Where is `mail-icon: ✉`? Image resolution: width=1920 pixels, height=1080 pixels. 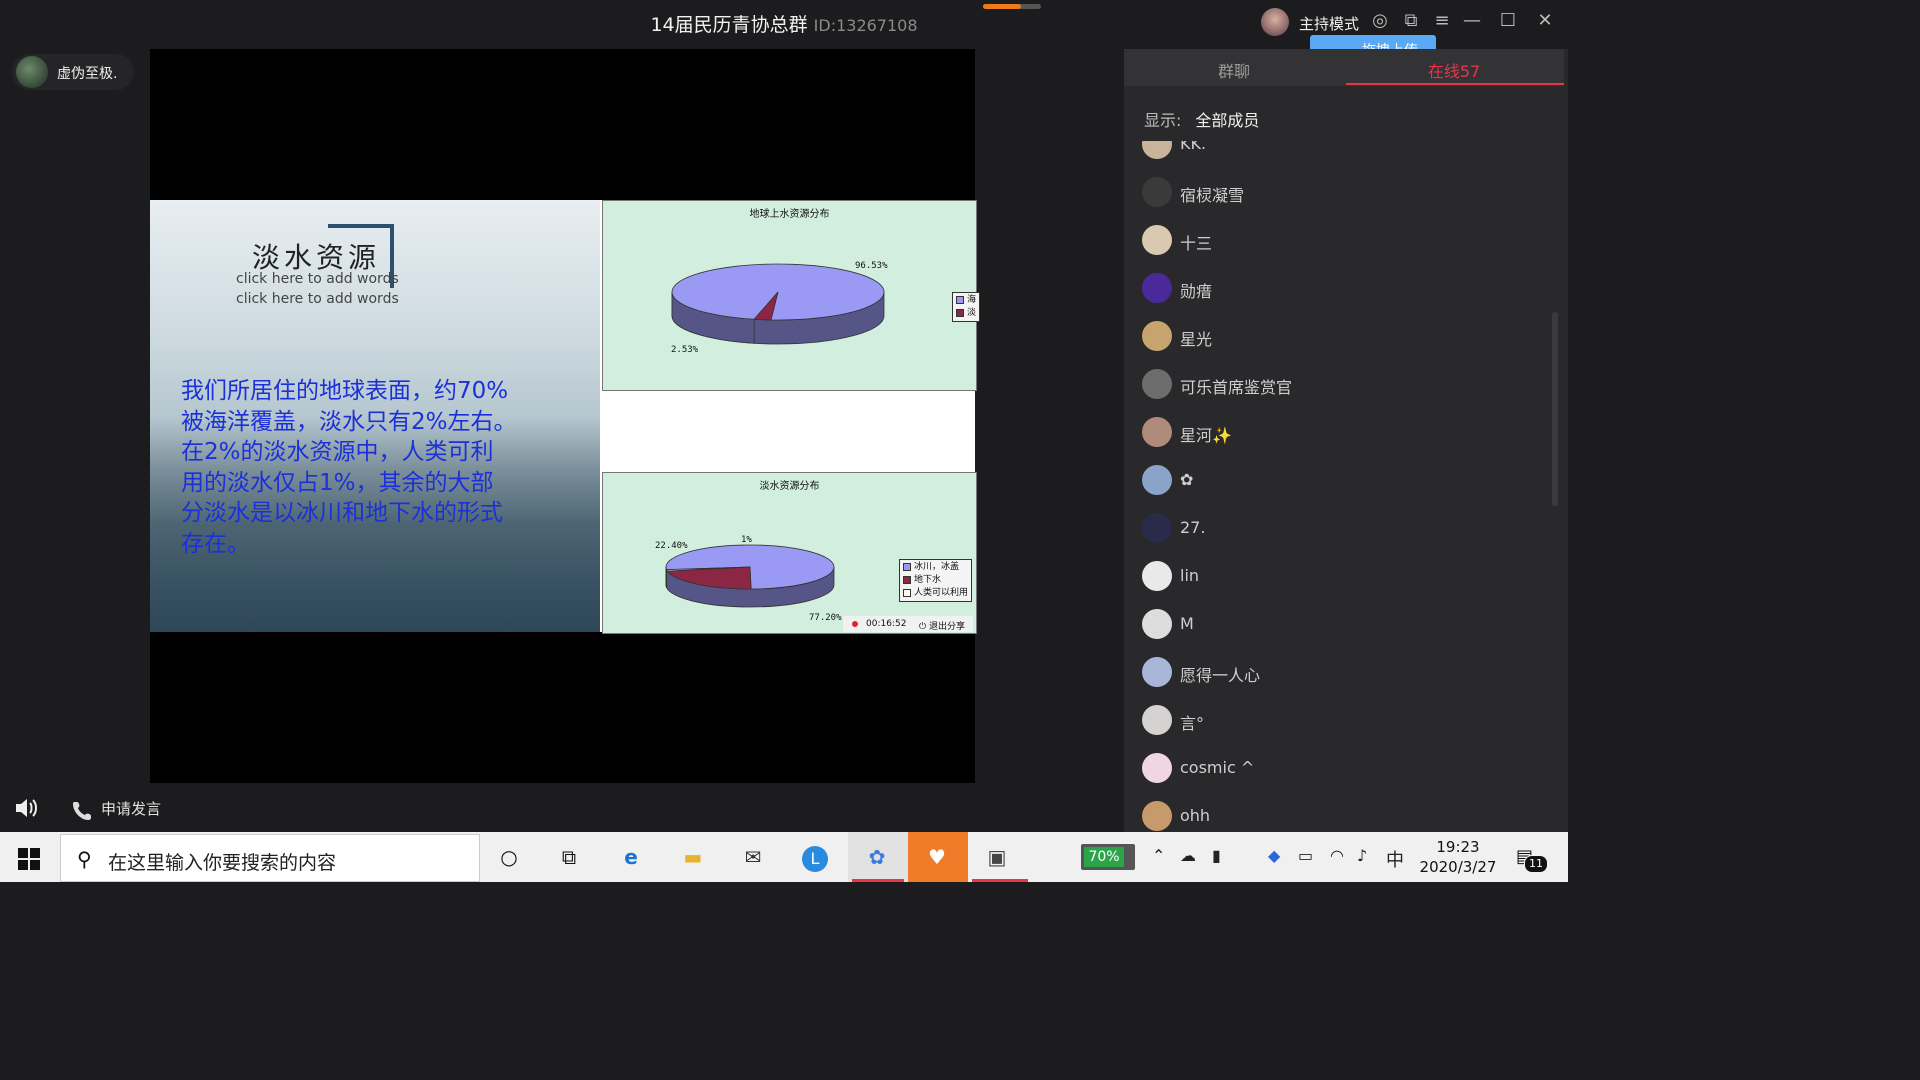 mail-icon: ✉ is located at coordinates (753, 857).